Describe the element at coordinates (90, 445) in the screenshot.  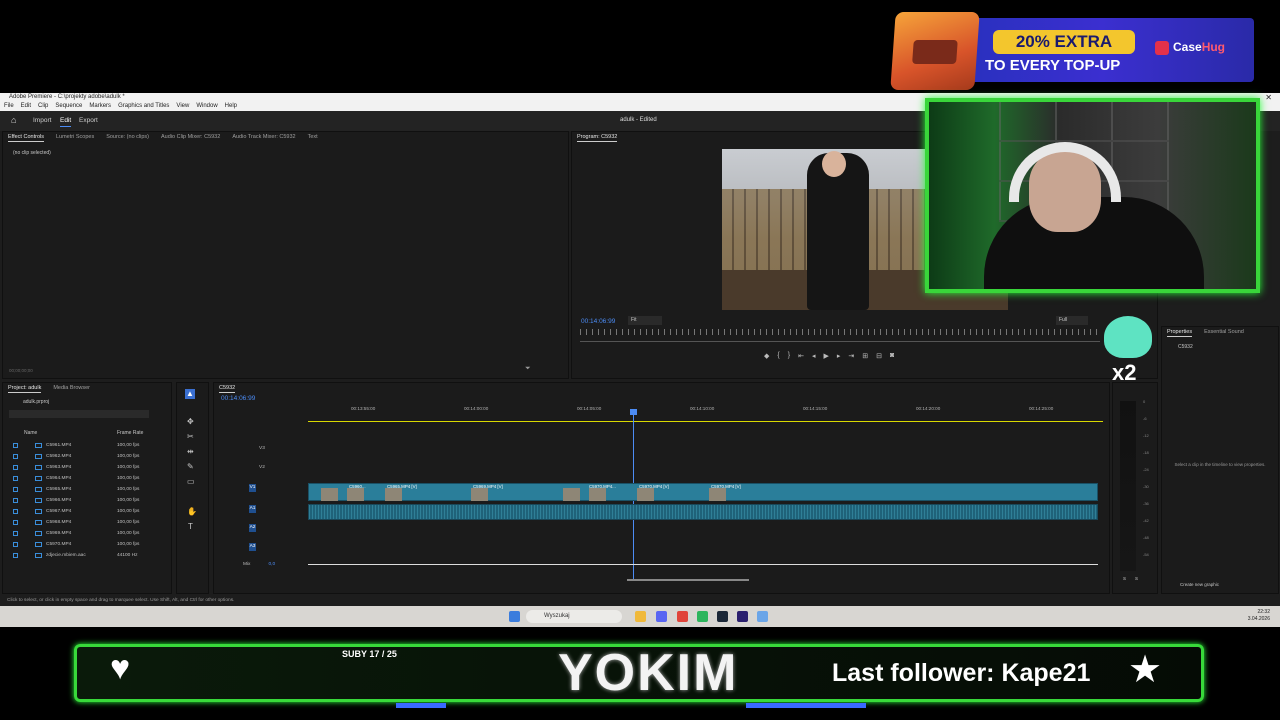
I see `list-item: C5961.MP4 100,00 fps` at that location.